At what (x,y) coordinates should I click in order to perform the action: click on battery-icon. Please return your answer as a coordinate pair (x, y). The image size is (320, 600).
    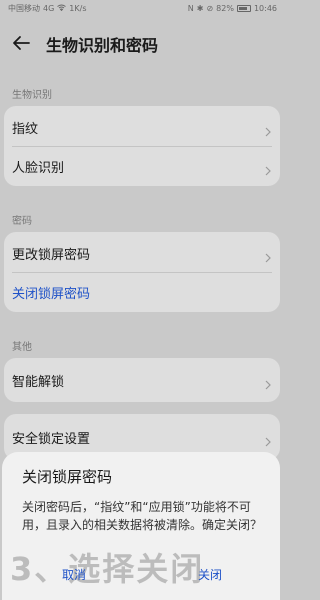
    Looking at the image, I should click on (243, 8).